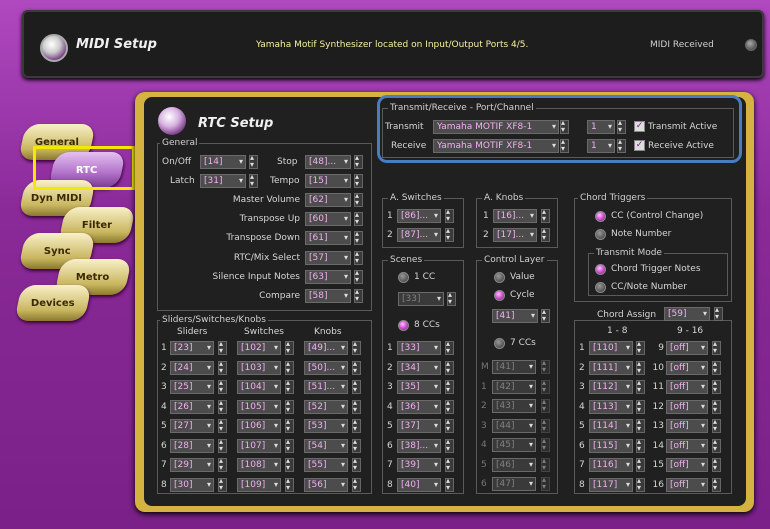 This screenshot has height=529, width=770. What do you see at coordinates (611, 367) in the screenshot?
I see `chord-select: [111]` at bounding box center [611, 367].